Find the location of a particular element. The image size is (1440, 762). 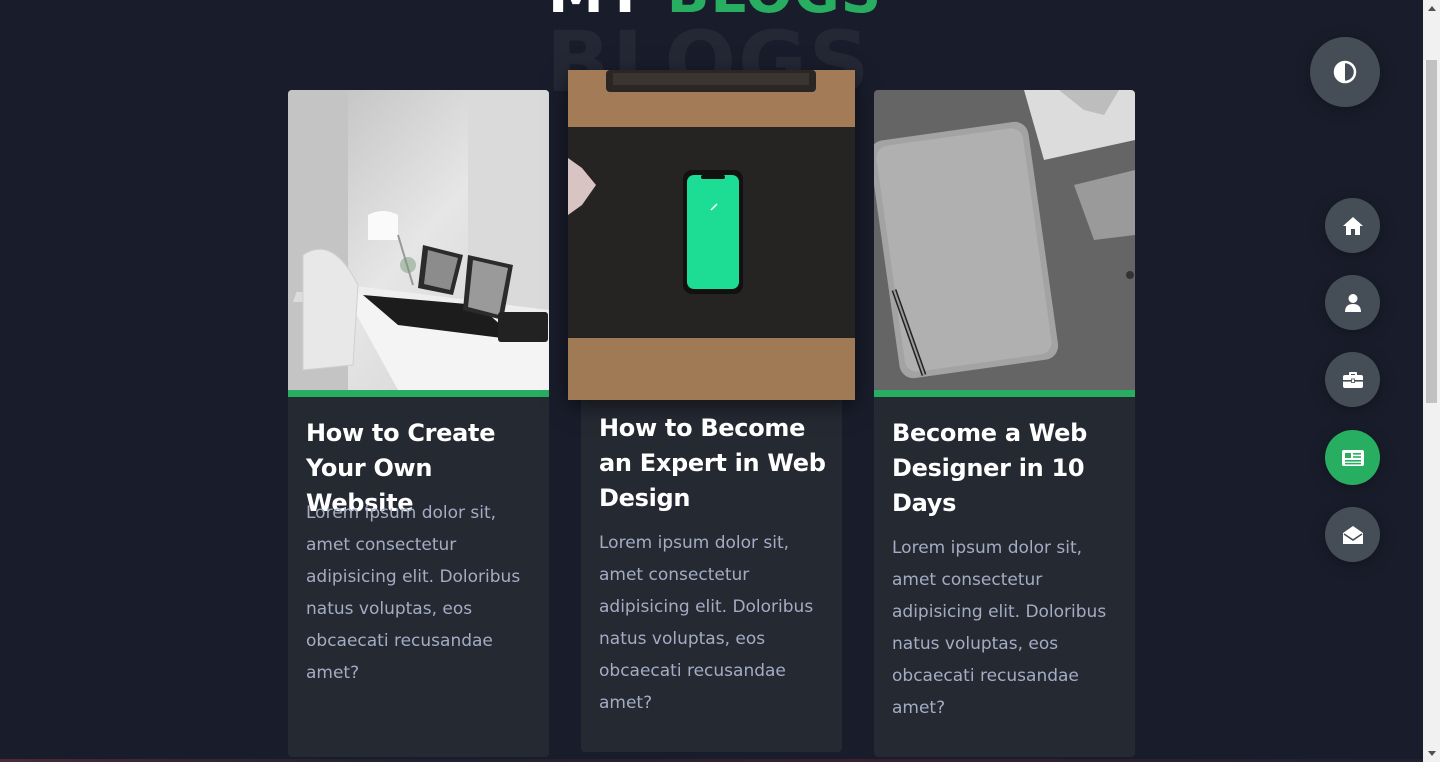

envelope-open-icon is located at coordinates (1352, 534).